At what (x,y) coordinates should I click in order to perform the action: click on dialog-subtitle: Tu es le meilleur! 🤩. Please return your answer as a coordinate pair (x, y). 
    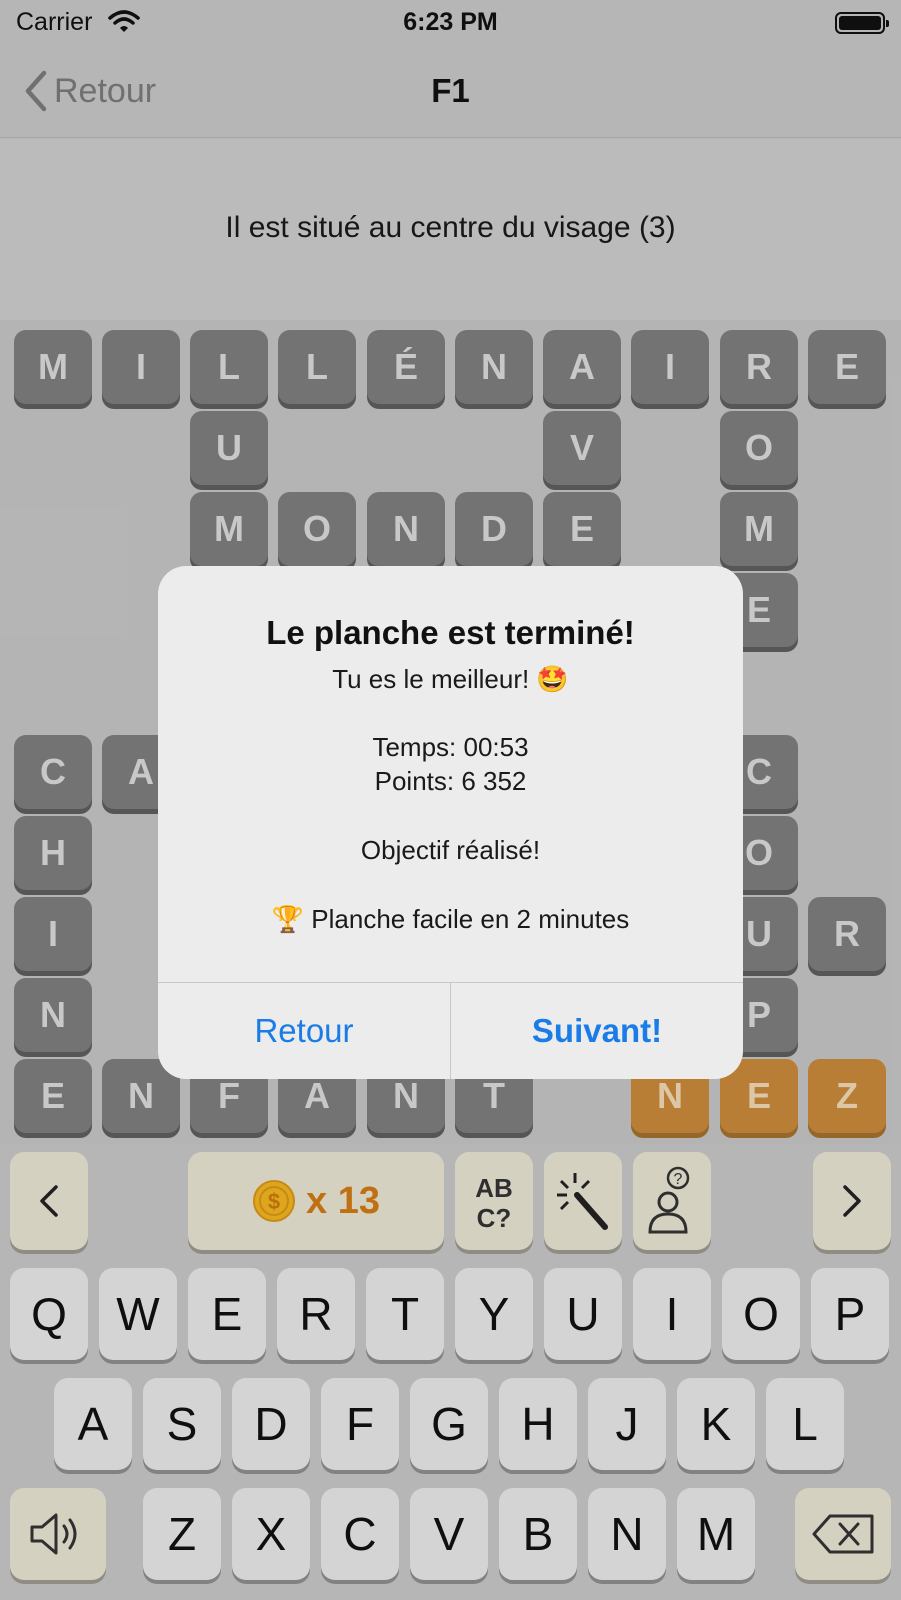
    Looking at the image, I should click on (450, 679).